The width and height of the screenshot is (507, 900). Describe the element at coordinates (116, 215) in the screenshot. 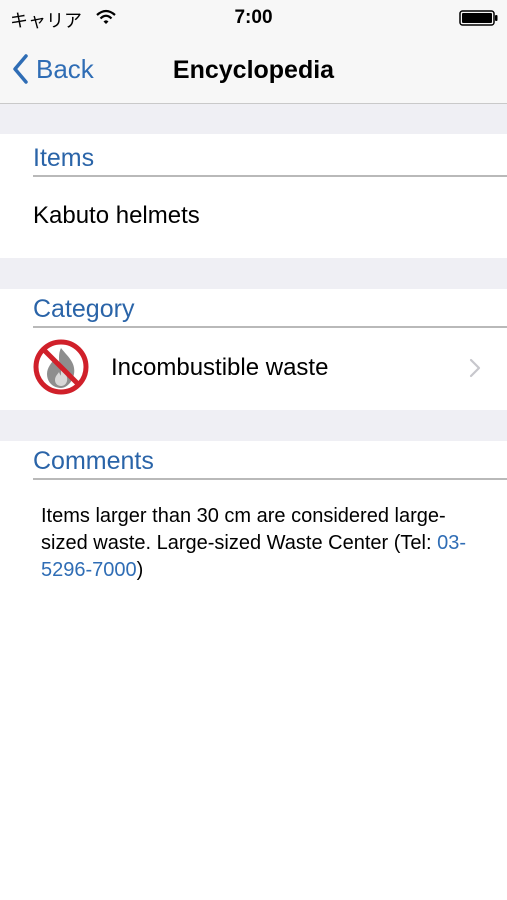

I see `item-name: Kabuto helmets` at that location.